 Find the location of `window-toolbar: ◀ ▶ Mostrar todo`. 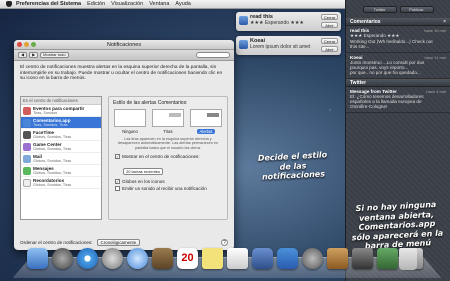

window-toolbar: ◀ ▶ Mostrar todo is located at coordinates (124, 55).